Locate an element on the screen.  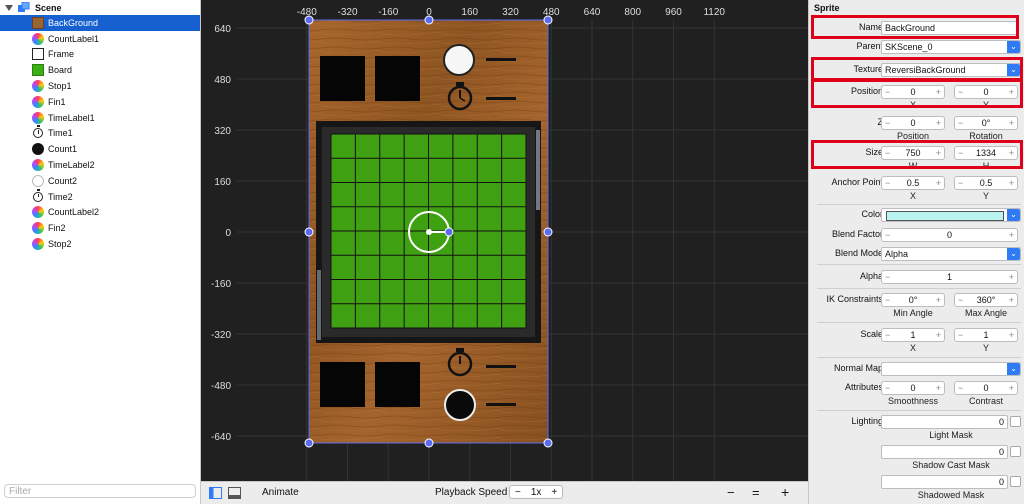
ik-max-stepper: − 360° + is located at coordinates (986, 300).